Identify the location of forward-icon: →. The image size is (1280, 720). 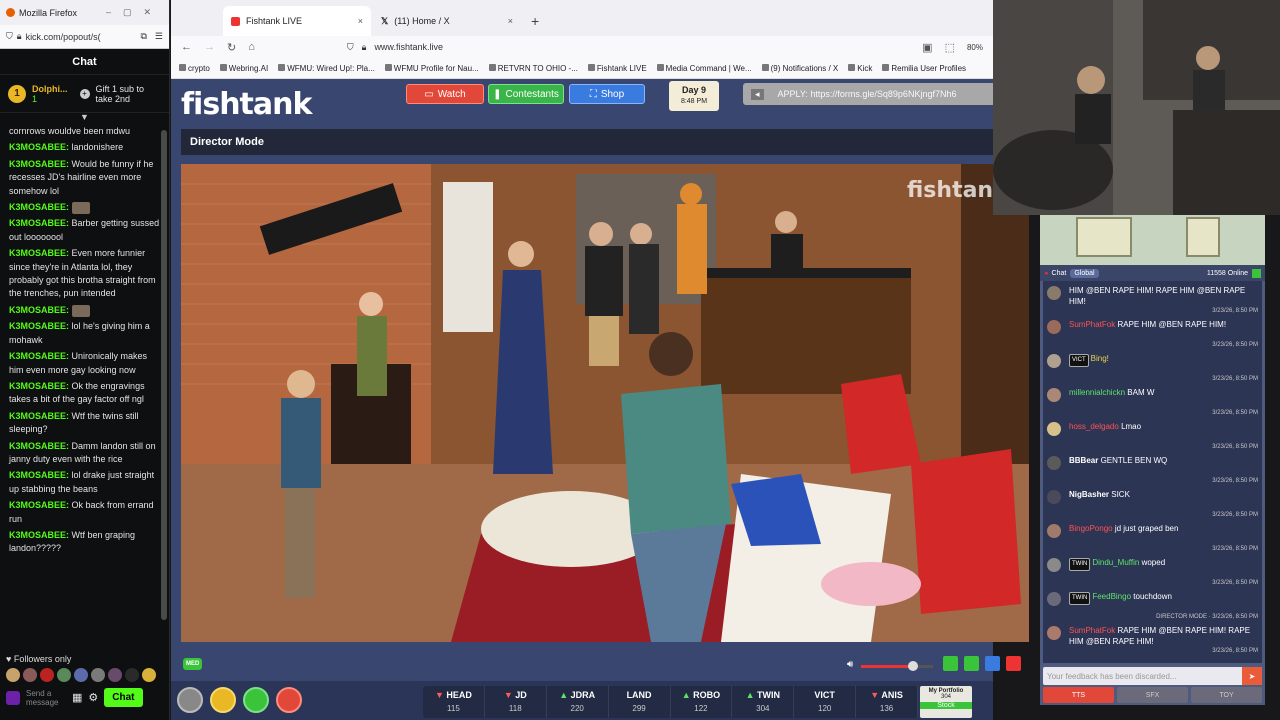
(209, 47).